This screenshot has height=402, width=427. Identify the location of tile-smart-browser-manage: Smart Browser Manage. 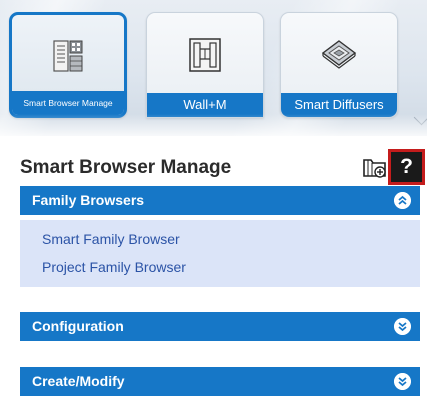
(68, 65).